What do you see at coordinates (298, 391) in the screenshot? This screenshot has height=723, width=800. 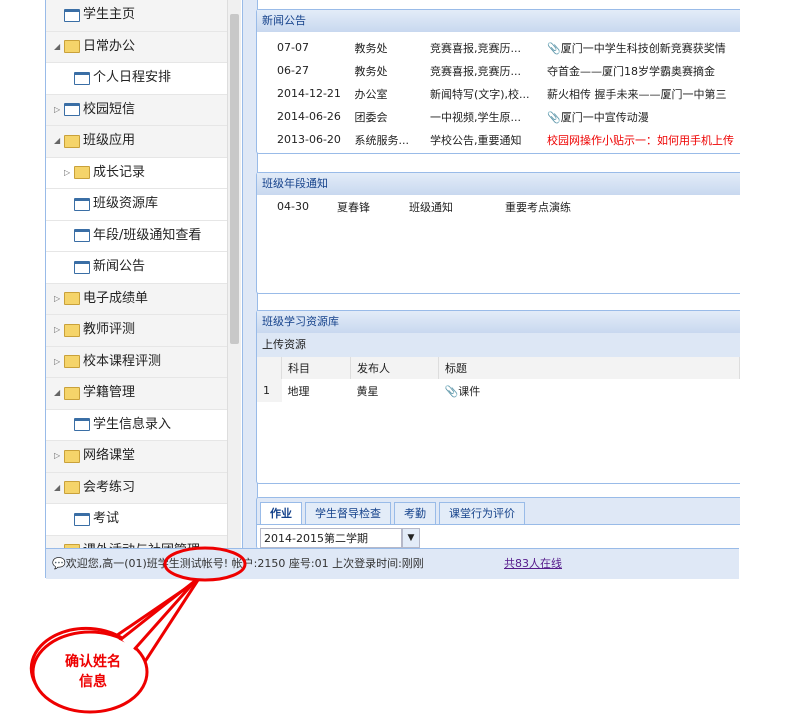 I see `cell-subject: 地理` at bounding box center [298, 391].